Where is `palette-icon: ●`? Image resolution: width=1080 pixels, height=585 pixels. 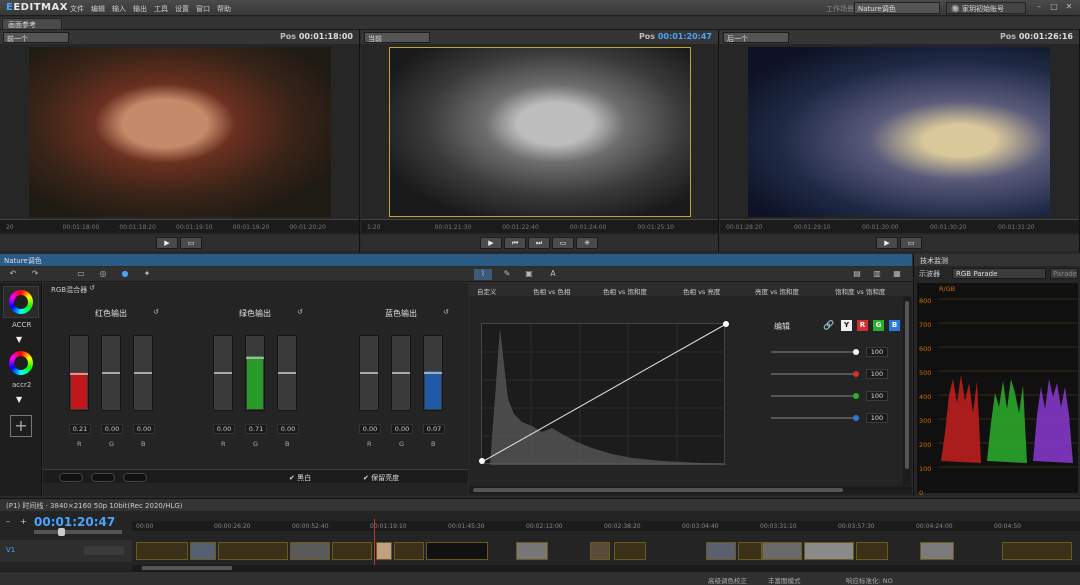
palette-icon: ● is located at coordinates (125, 274).